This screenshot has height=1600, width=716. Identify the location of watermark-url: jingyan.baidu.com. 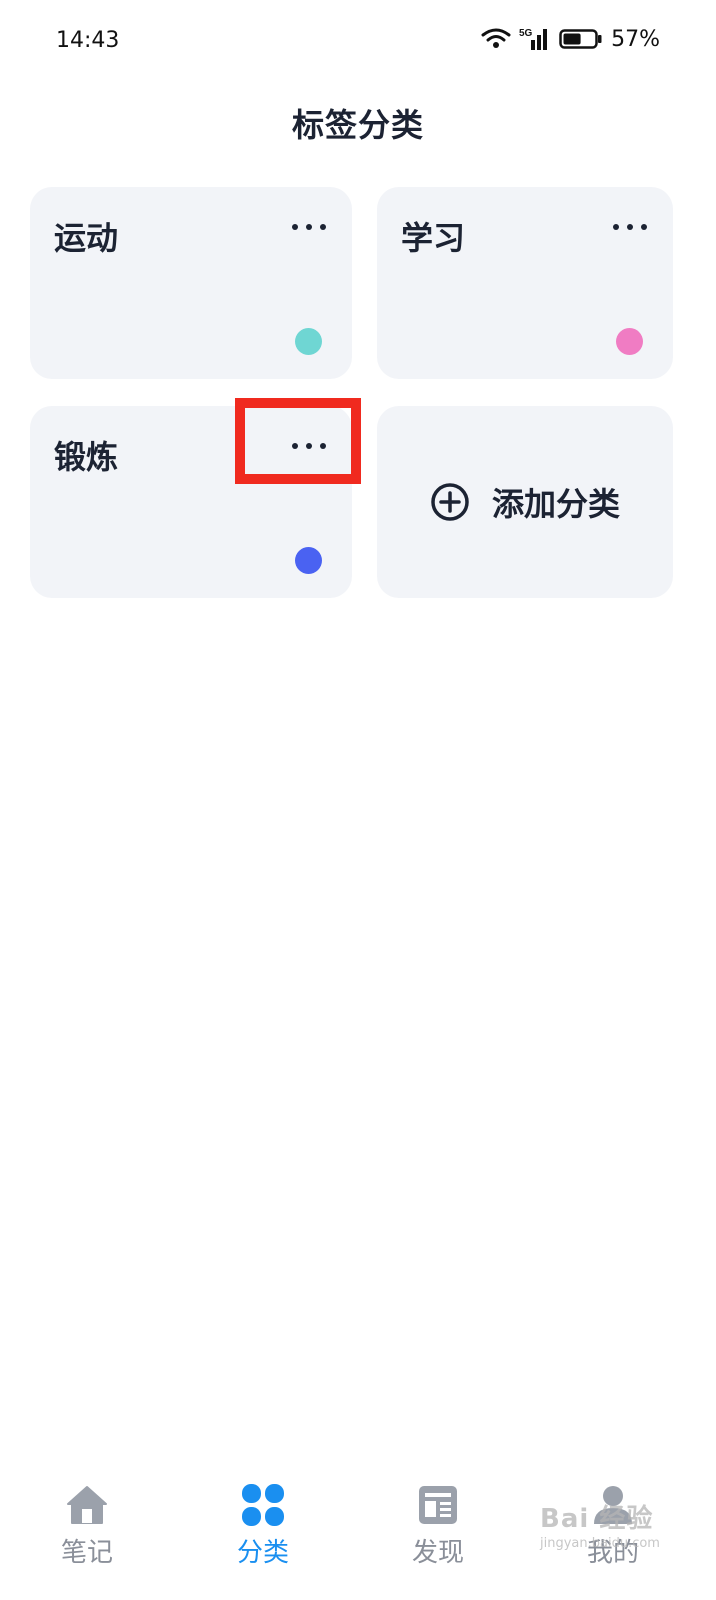
(600, 1543).